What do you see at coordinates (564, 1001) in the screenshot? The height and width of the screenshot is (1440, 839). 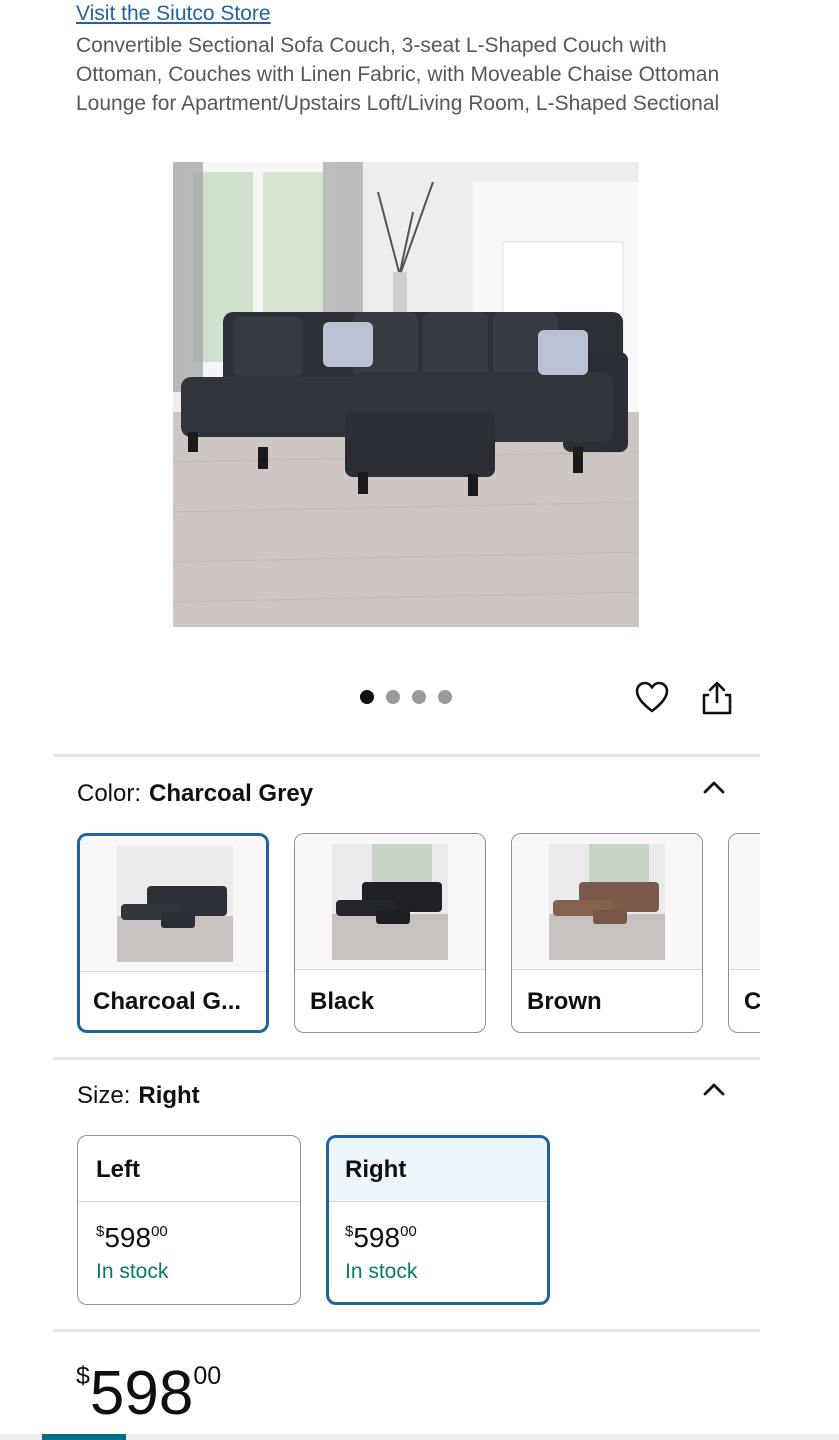 I see `swatch-label: Brown` at bounding box center [564, 1001].